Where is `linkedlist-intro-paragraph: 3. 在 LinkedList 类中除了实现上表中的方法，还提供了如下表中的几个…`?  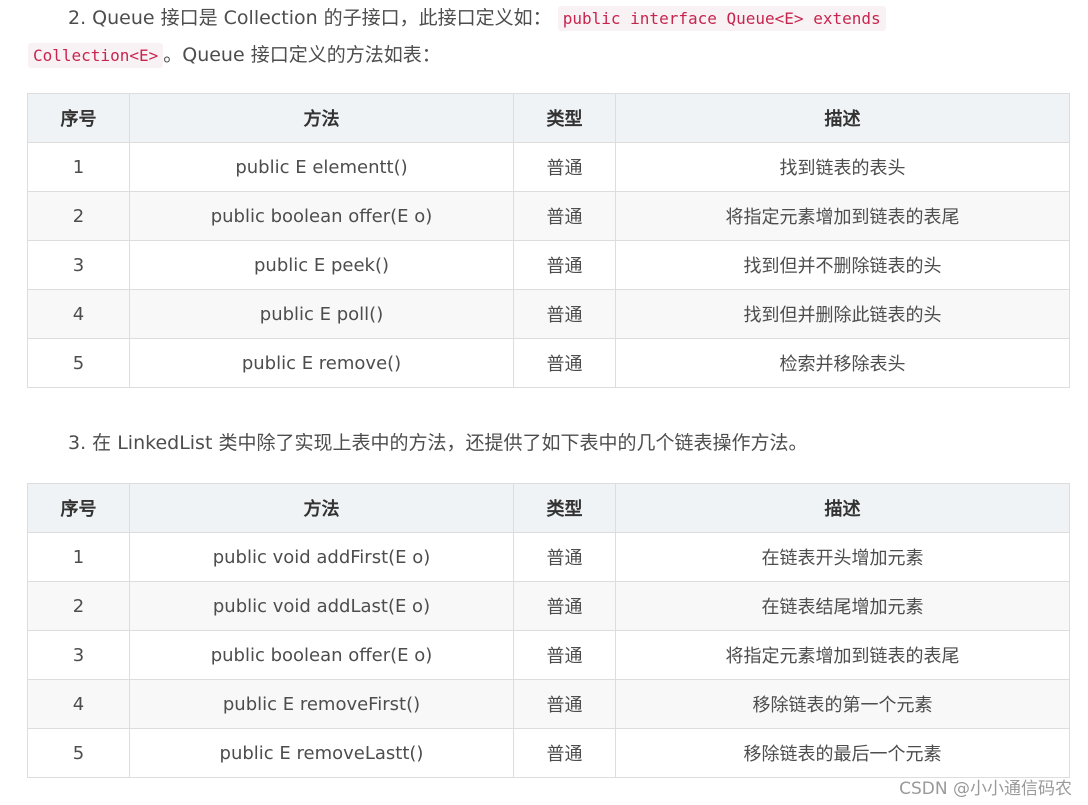 linkedlist-intro-paragraph: 3. 在 LinkedList 类中除了实现上表中的方法，还提供了如下表中的几个… is located at coordinates (548, 443).